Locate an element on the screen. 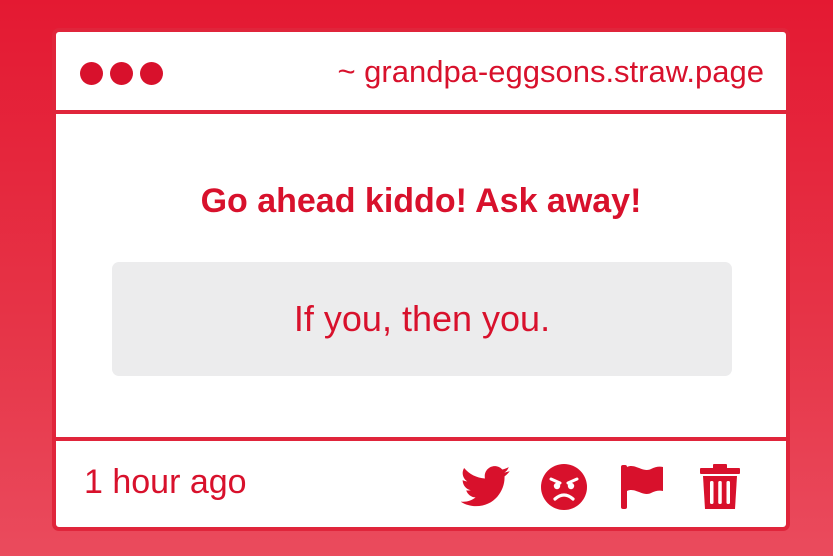 The width and height of the screenshot is (833, 556). twitter-icon is located at coordinates (486, 486).